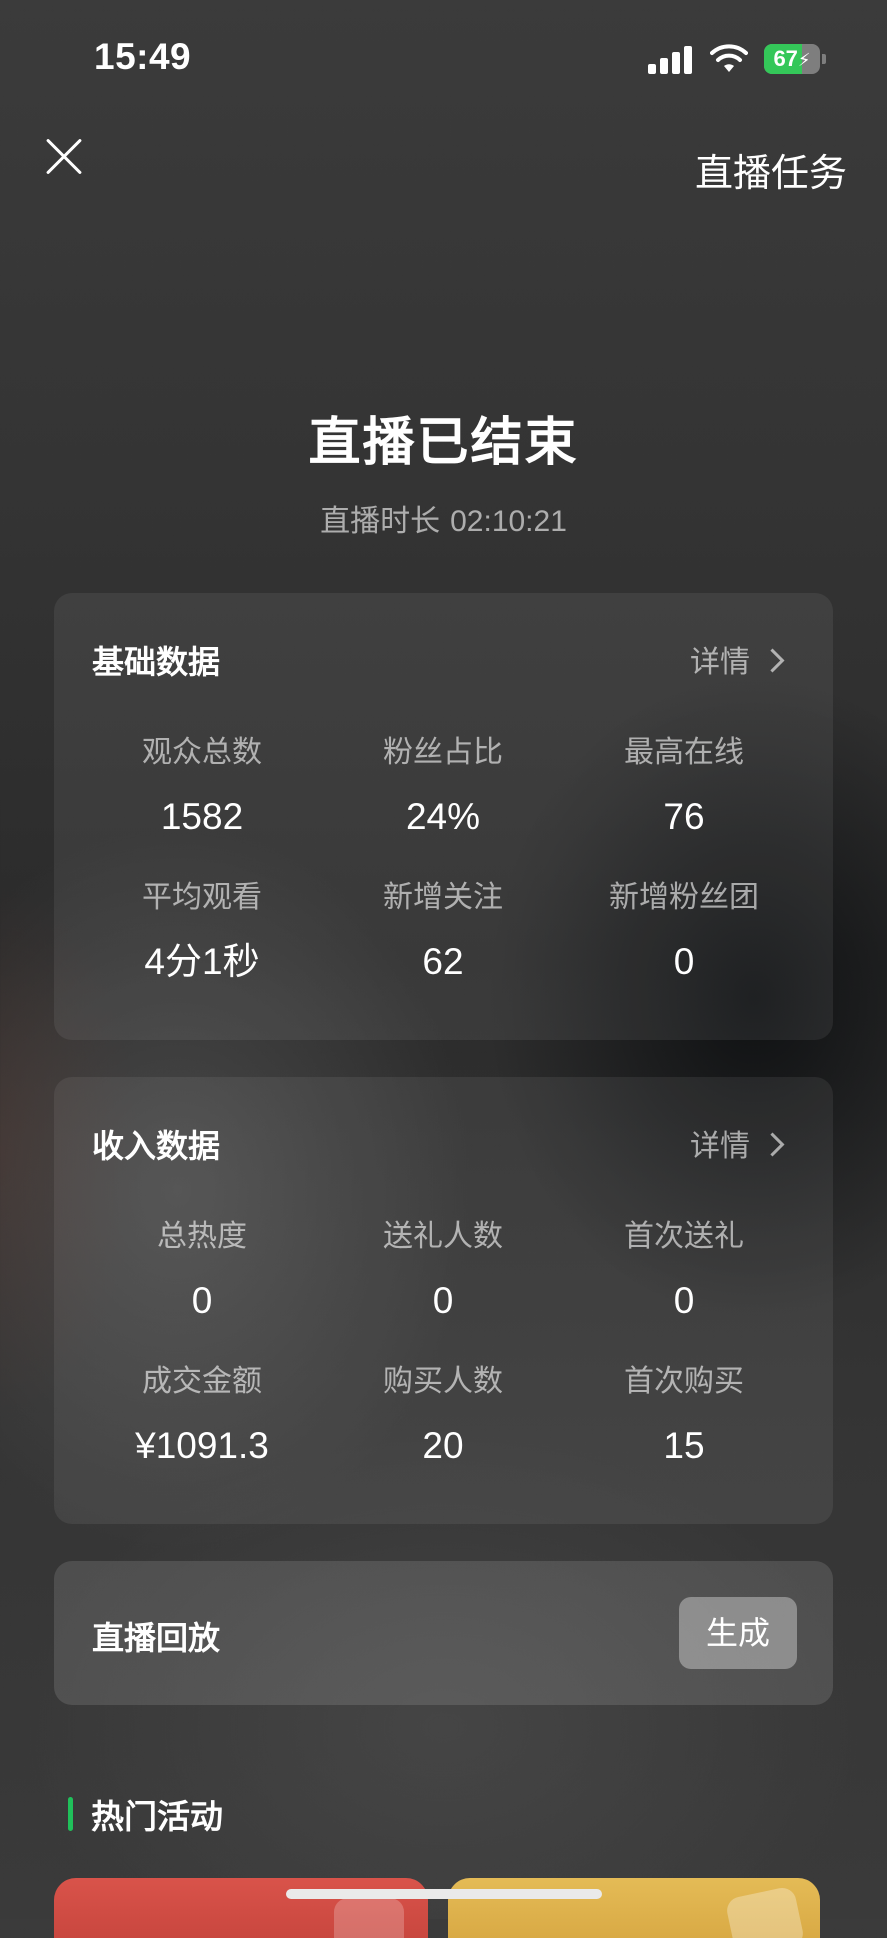 This screenshot has width=887, height=1938. What do you see at coordinates (64, 156) in the screenshot?
I see `close-icon` at bounding box center [64, 156].